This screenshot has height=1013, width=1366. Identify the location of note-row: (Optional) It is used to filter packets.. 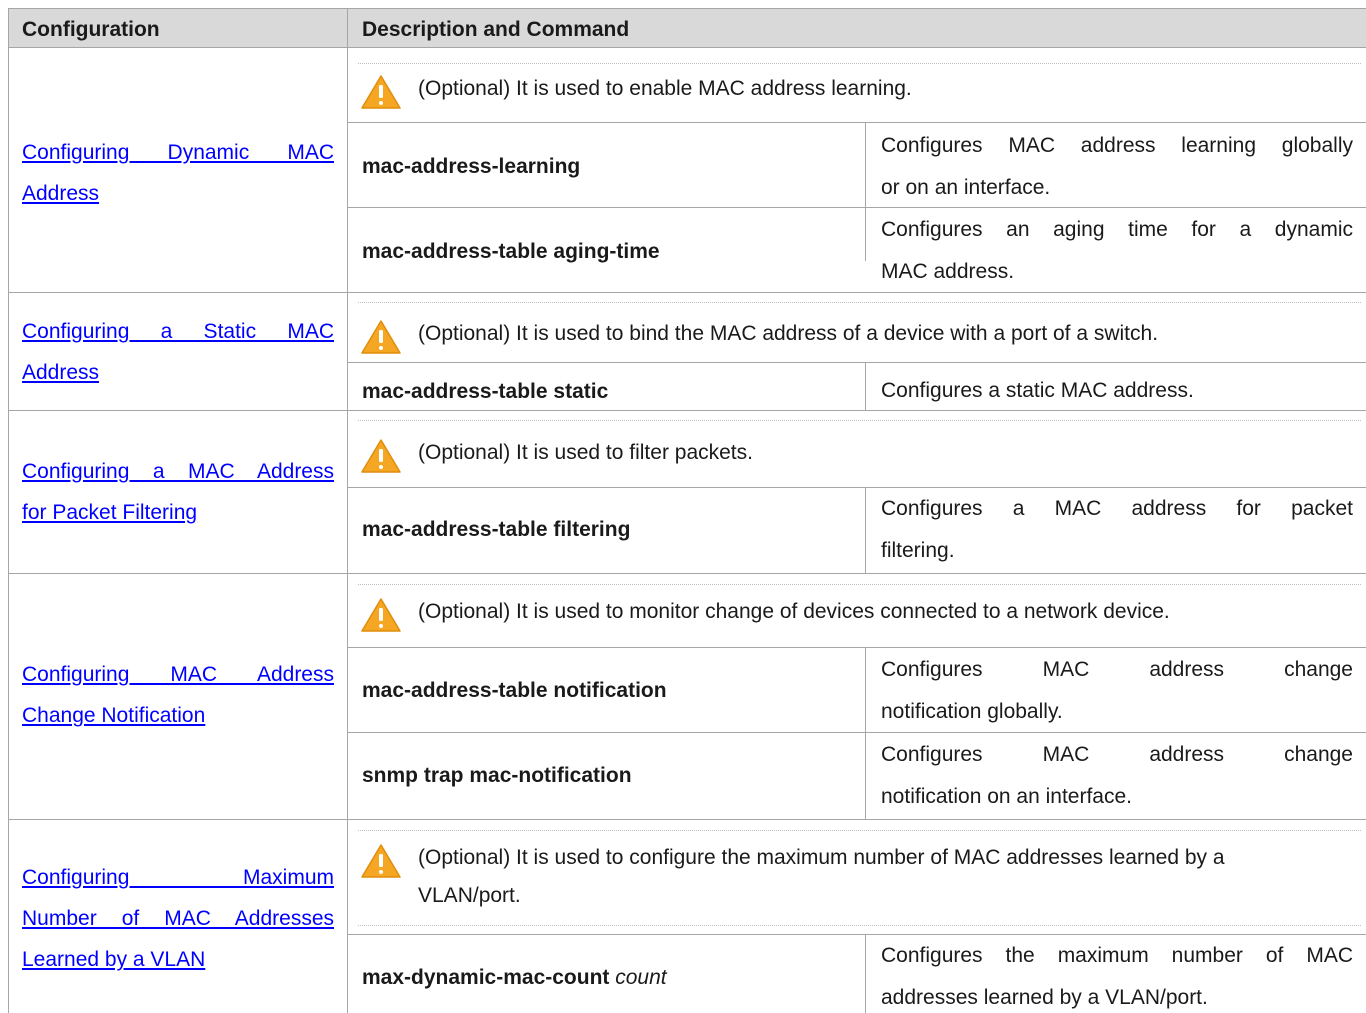
(860, 456).